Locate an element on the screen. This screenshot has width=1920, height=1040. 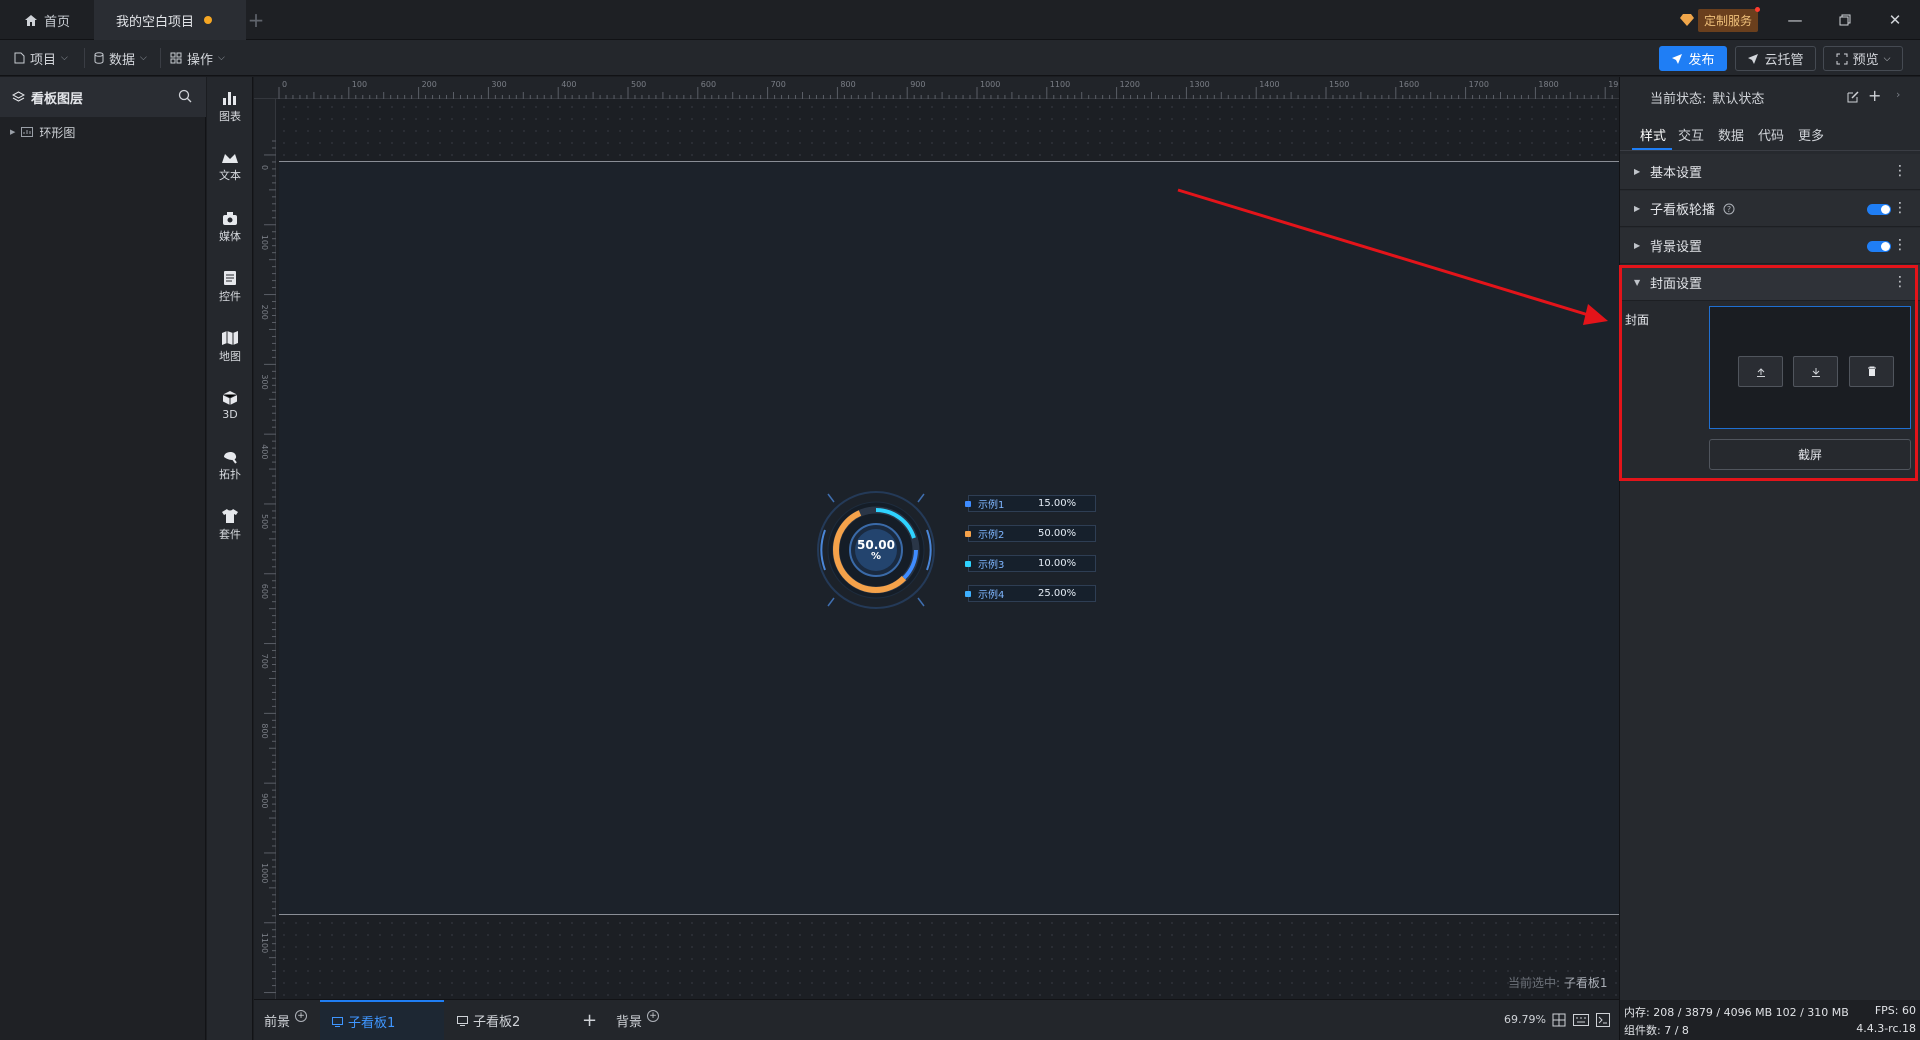
custom-service-label: 定制服务 is located at coordinates (1729, 19).